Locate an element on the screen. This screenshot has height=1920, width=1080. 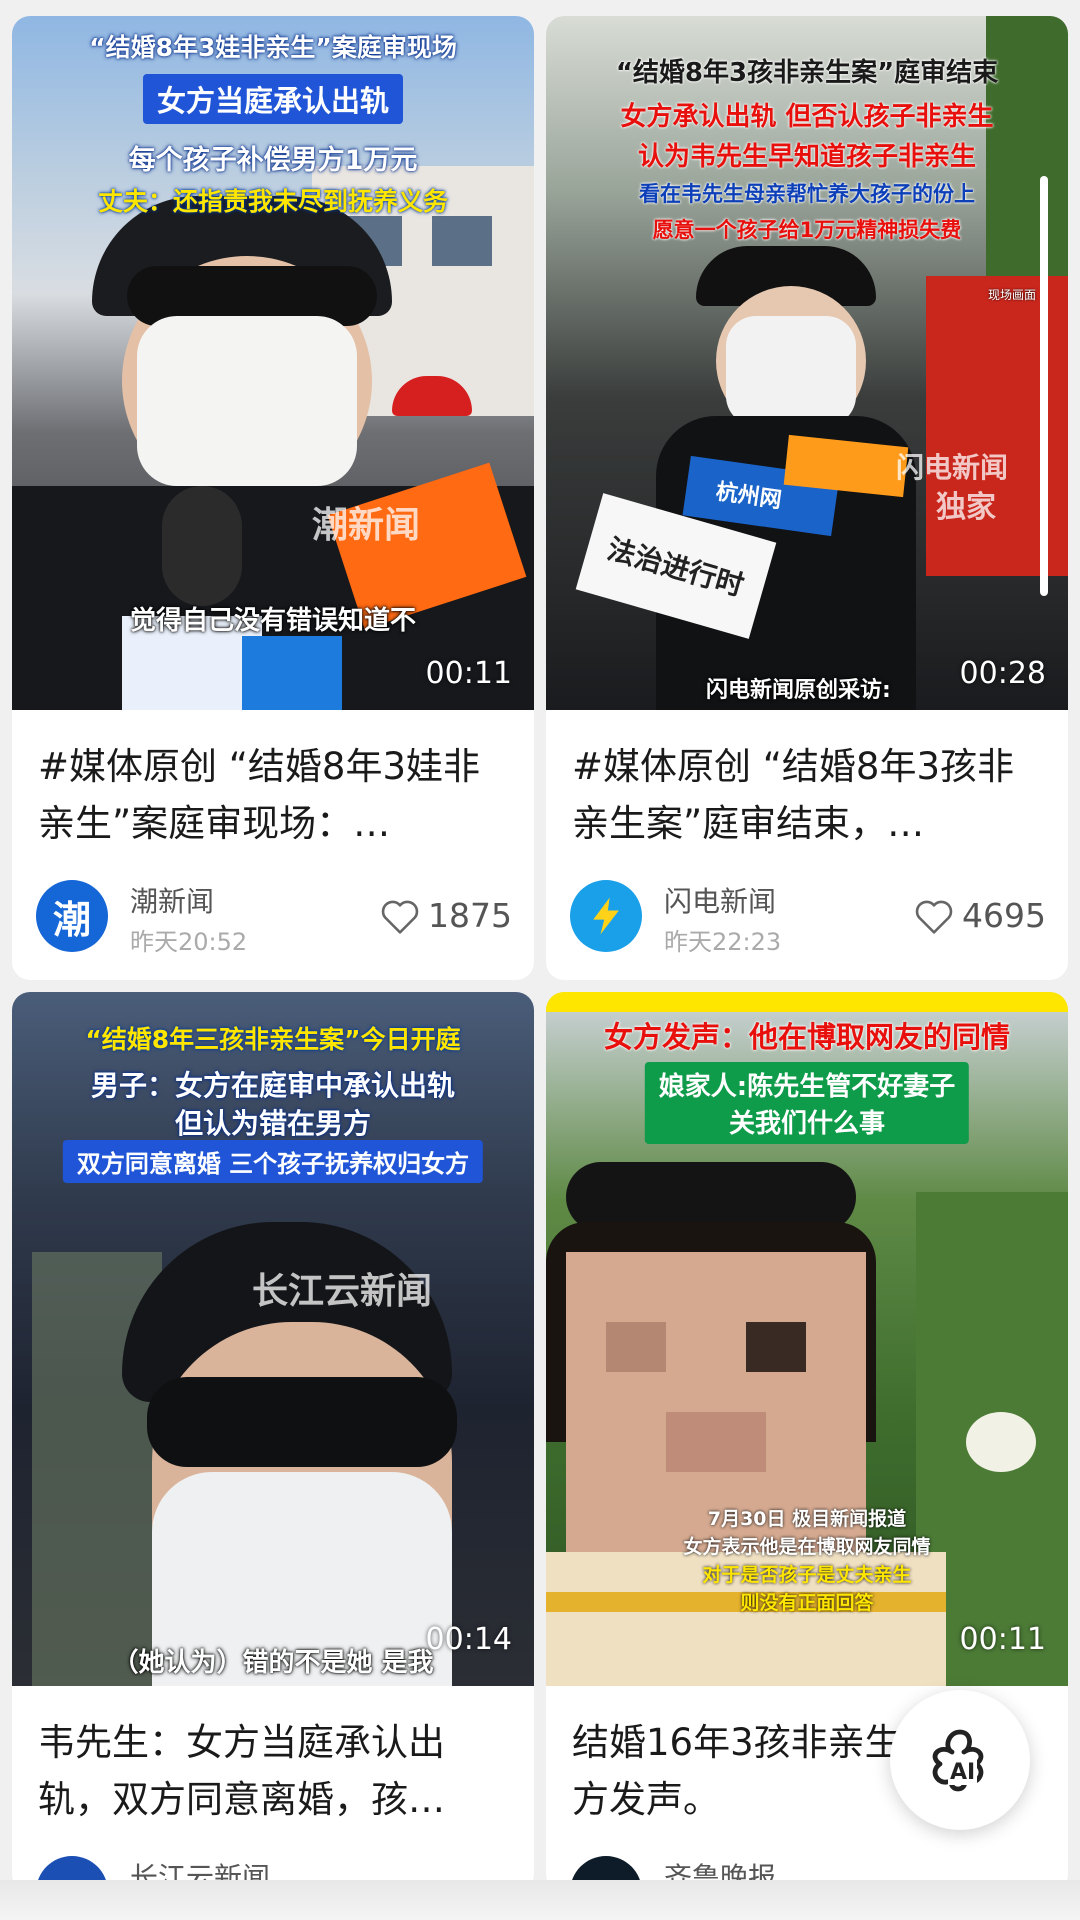
watermark: 潮新闻 is located at coordinates (366, 525).